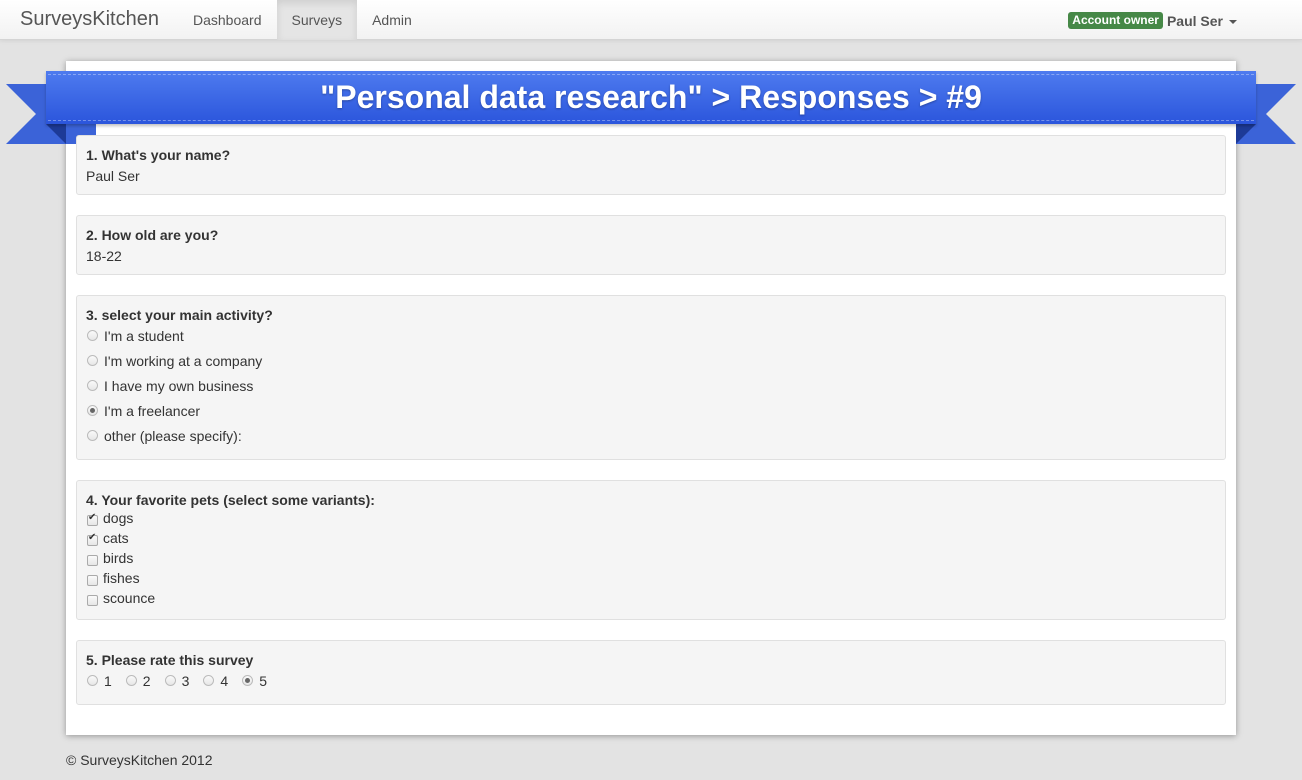 The image size is (1302, 780). What do you see at coordinates (129, 598) in the screenshot?
I see `checkbox-label: scounce` at bounding box center [129, 598].